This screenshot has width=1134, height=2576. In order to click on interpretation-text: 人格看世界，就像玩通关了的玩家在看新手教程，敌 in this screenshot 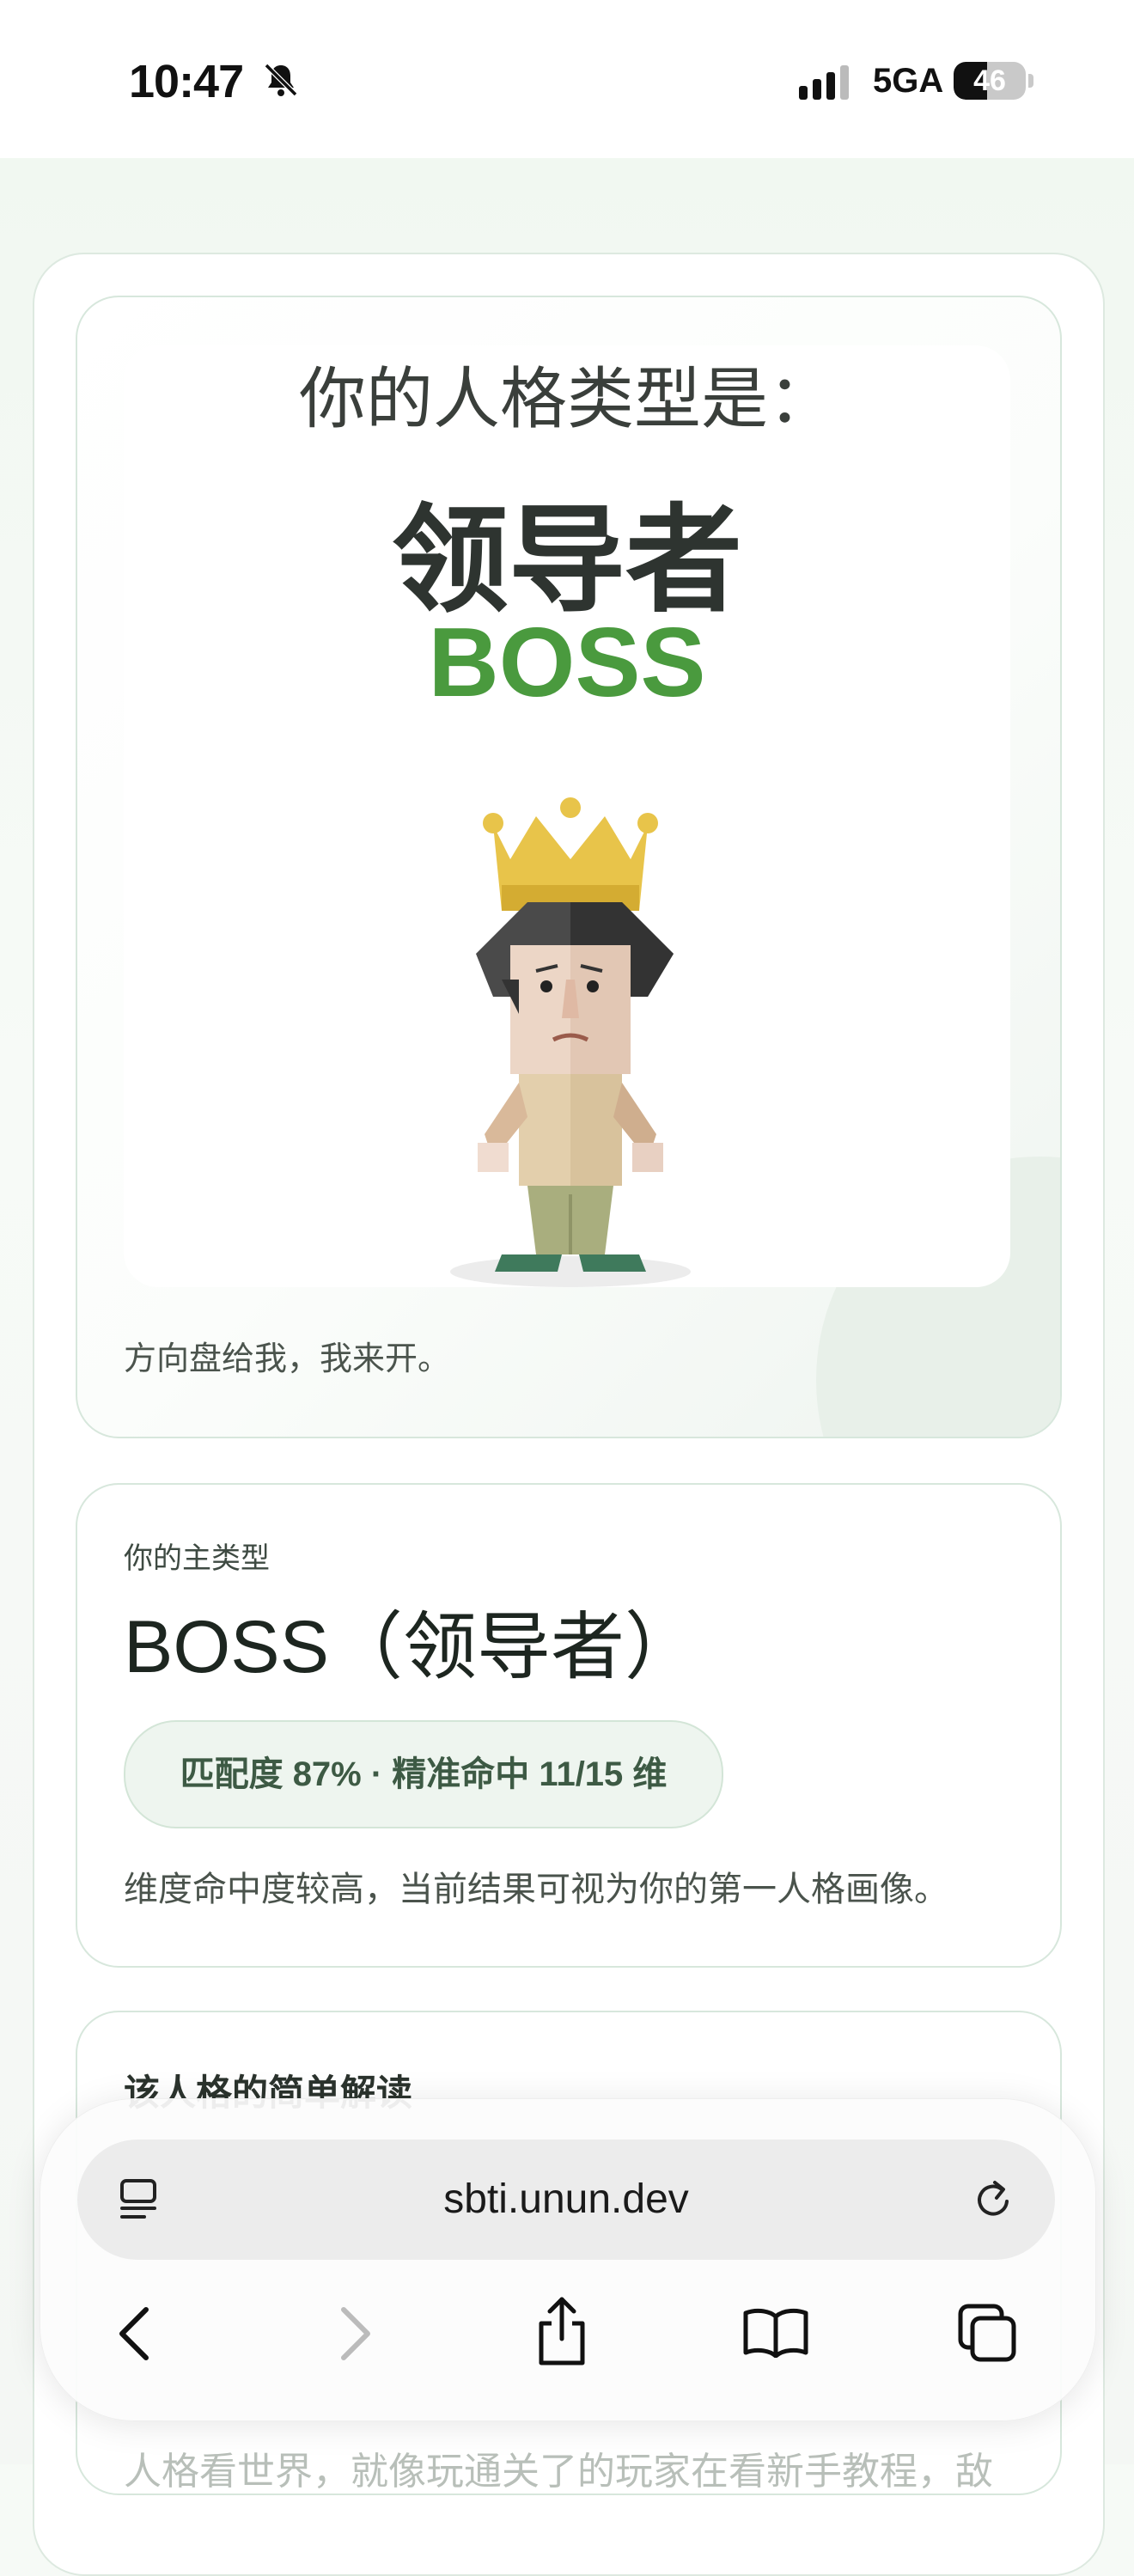, I will do `click(558, 2472)`.